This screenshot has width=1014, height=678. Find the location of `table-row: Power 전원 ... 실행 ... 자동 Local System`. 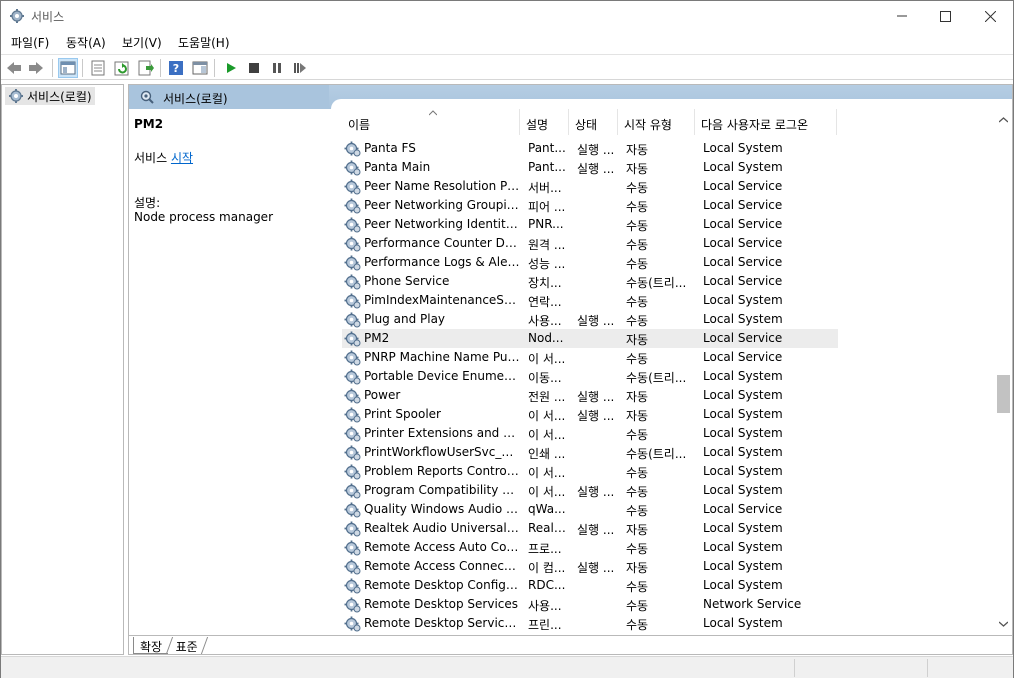

table-row: Power 전원 ... 실행 ... 자동 Local System is located at coordinates (590, 395).